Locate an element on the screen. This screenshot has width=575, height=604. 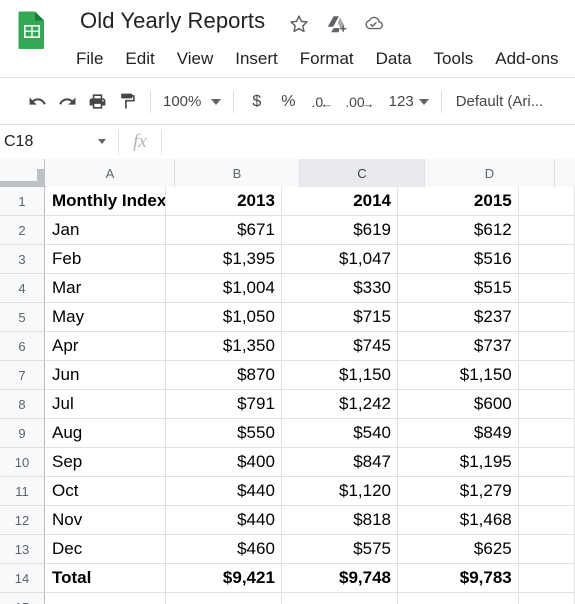
cell-a13: Dec is located at coordinates (106, 549).